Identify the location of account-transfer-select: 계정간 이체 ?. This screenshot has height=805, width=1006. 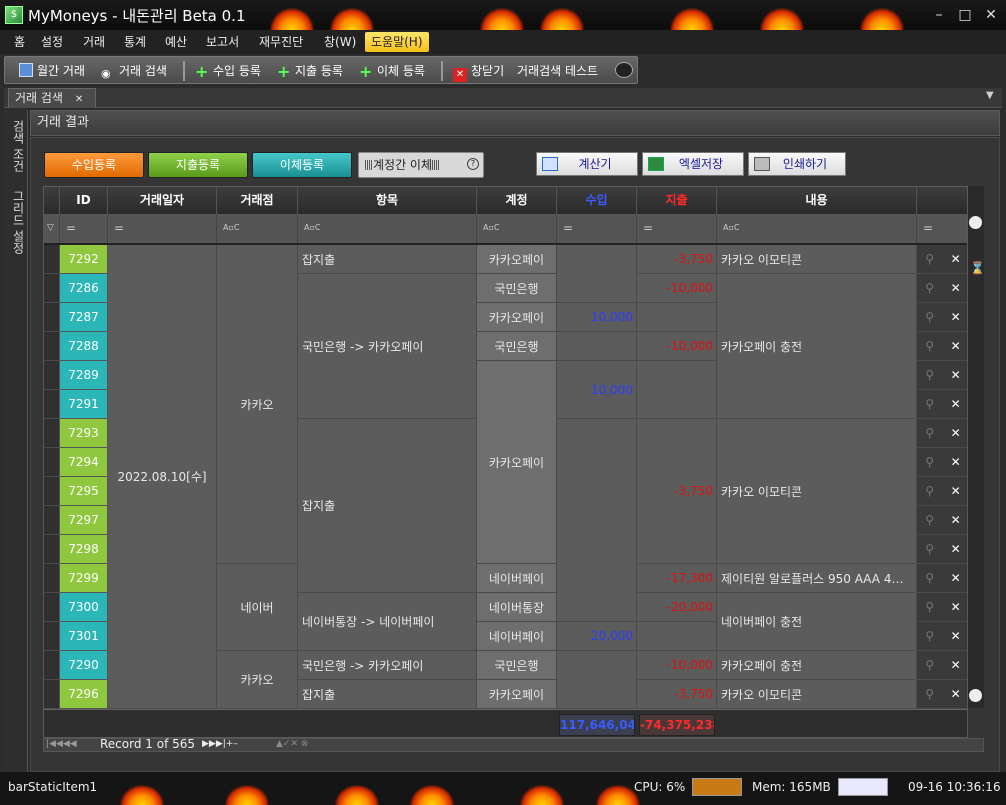
(421, 165).